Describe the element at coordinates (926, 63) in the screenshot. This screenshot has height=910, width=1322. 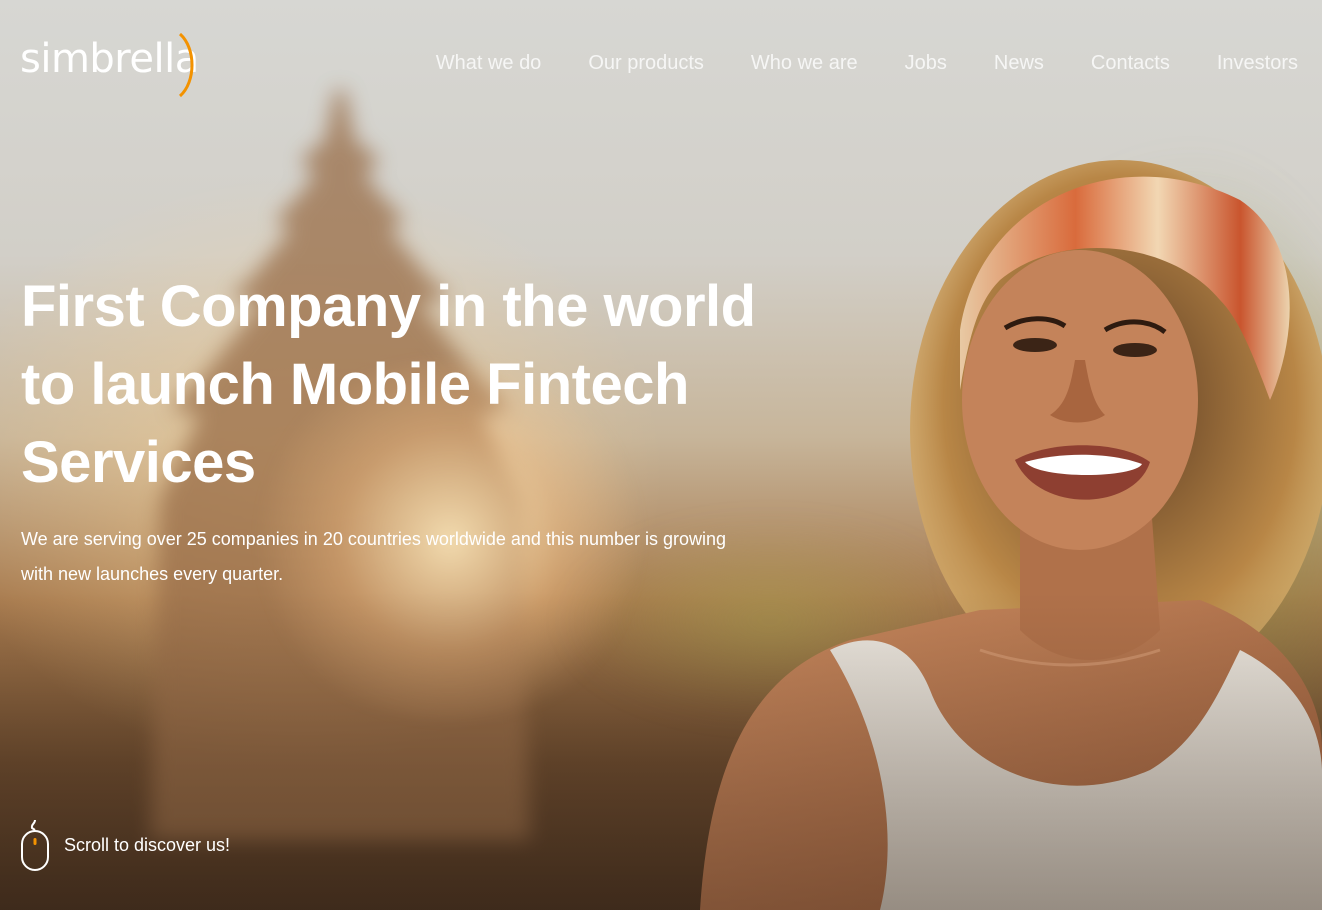
I see `nav-jobs: Jobs` at that location.